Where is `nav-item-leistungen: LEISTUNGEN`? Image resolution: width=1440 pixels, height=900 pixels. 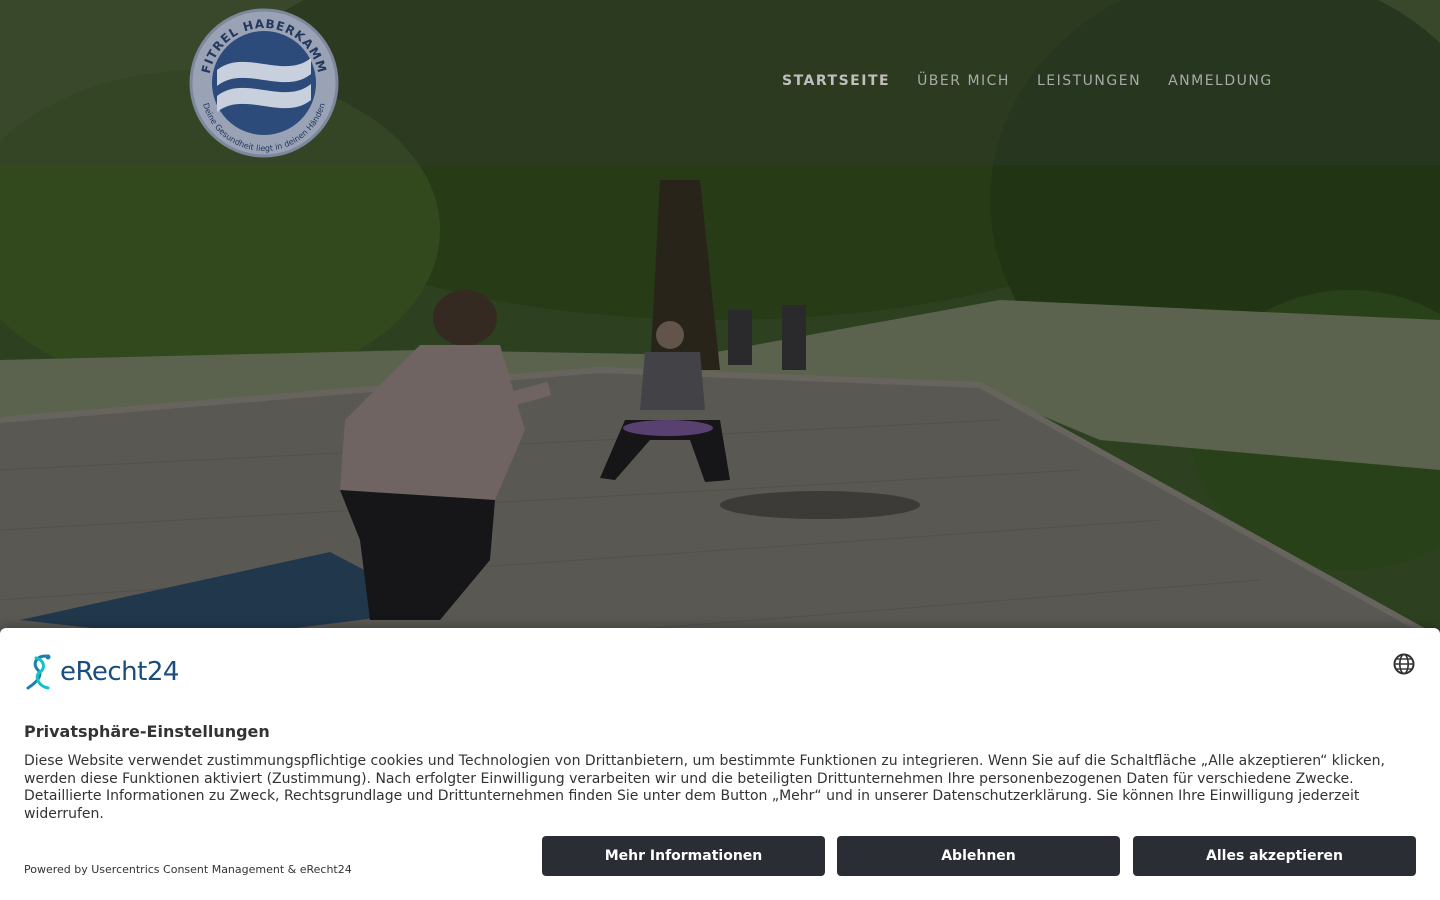 nav-item-leistungen: LEISTUNGEN is located at coordinates (1089, 81).